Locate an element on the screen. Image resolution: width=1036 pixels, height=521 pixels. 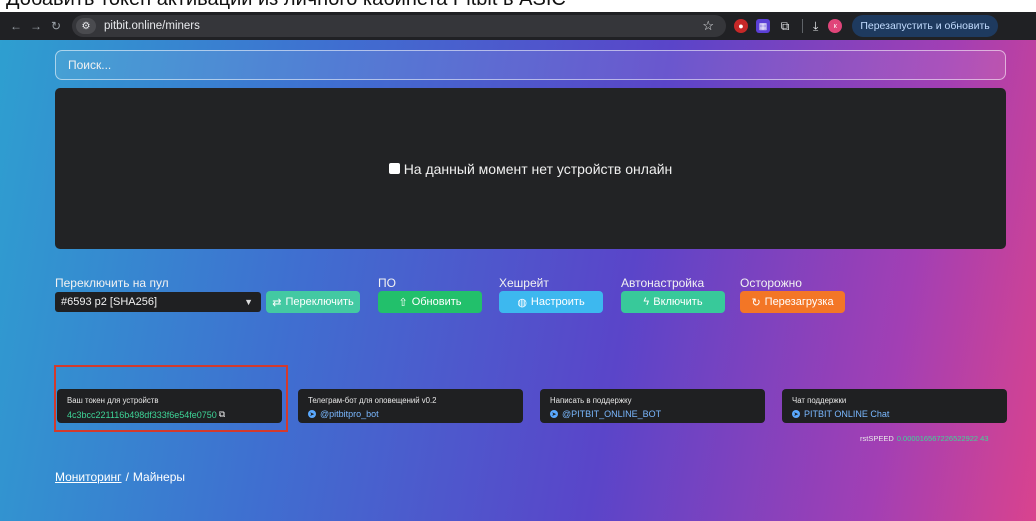
configure-button: ◍ Настроить is located at coordinates (551, 302).